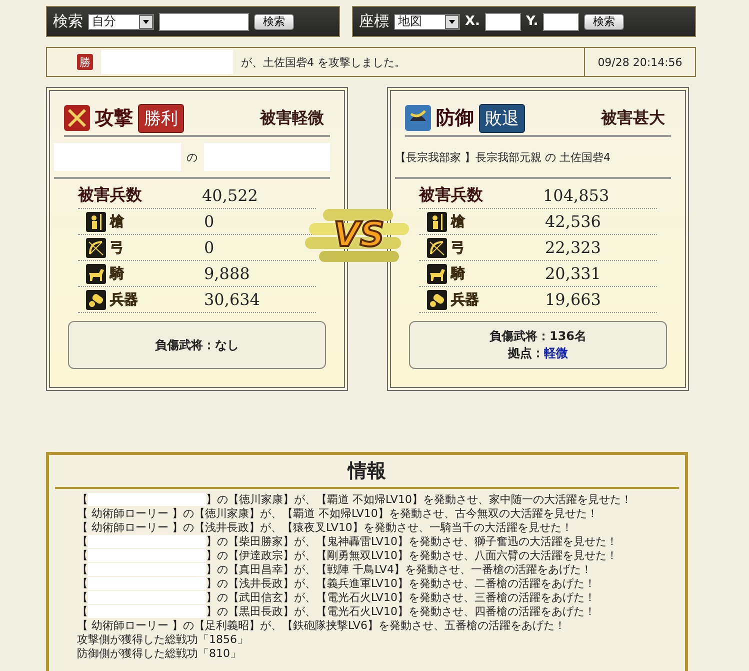 The width and height of the screenshot is (749, 671). Describe the element at coordinates (324, 527) in the screenshot. I see `info-text: 【 幼術師ローリー 】の【浅井長政】が、【猿夜叉LV10】を発動させ、一騎当千の大活躍を見せた！` at that location.